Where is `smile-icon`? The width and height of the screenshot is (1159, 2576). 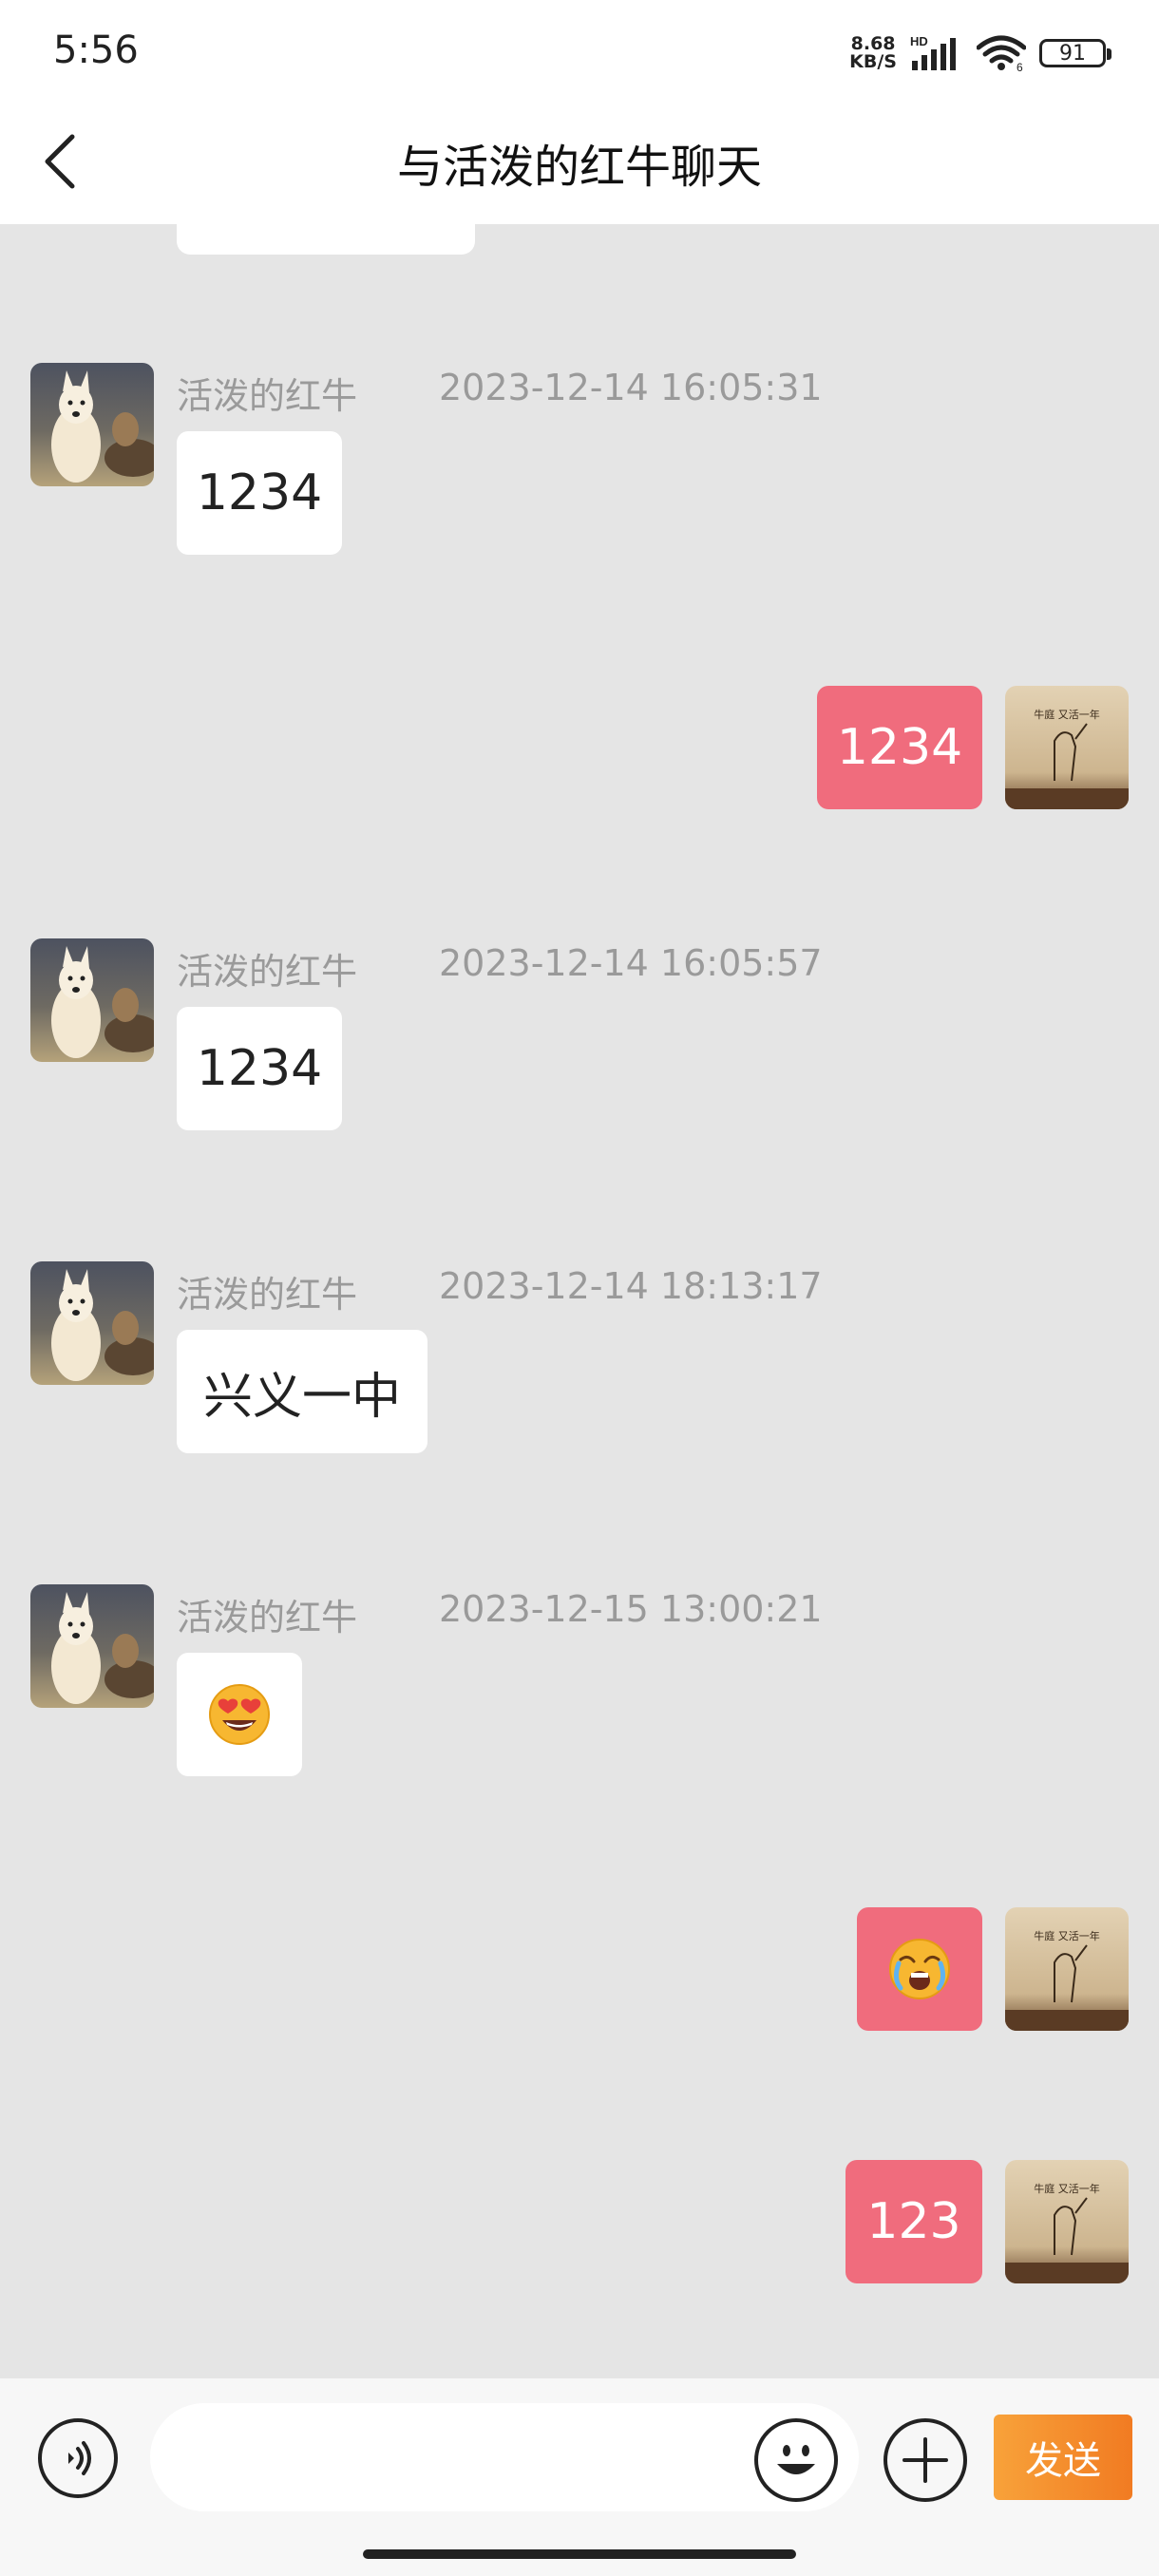
smile-icon is located at coordinates (796, 2459).